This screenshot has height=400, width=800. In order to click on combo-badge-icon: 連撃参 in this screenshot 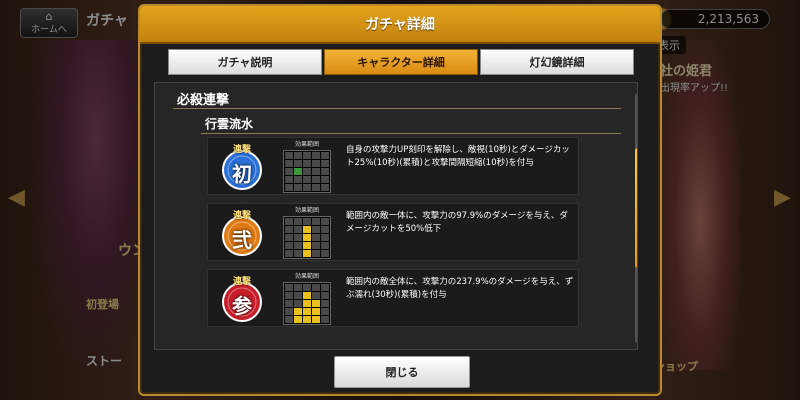, I will do `click(242, 299)`.